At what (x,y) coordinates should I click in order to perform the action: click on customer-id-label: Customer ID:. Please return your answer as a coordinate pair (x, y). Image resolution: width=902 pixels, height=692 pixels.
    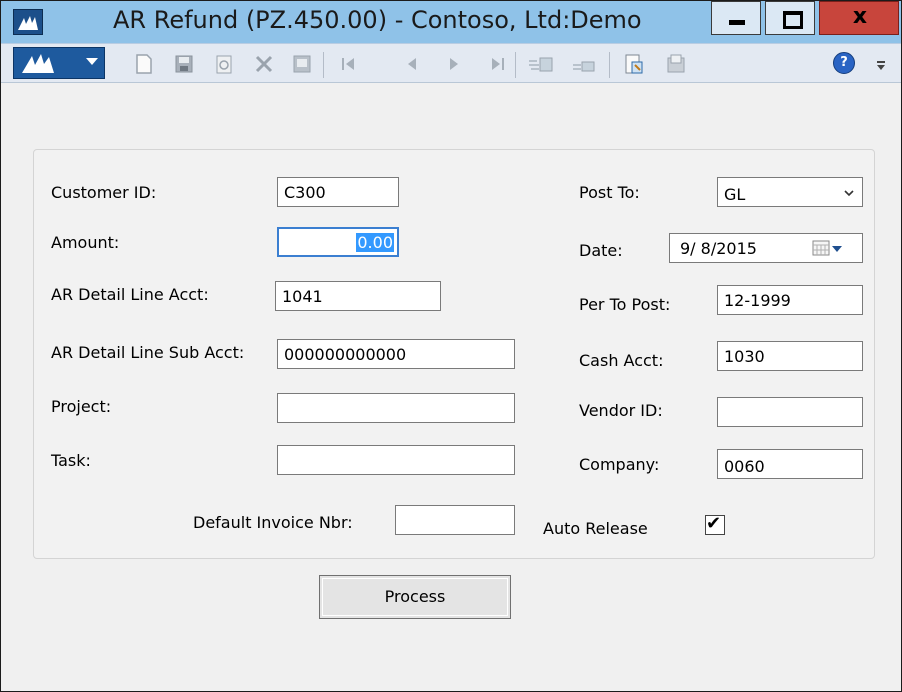
    Looking at the image, I should click on (104, 192).